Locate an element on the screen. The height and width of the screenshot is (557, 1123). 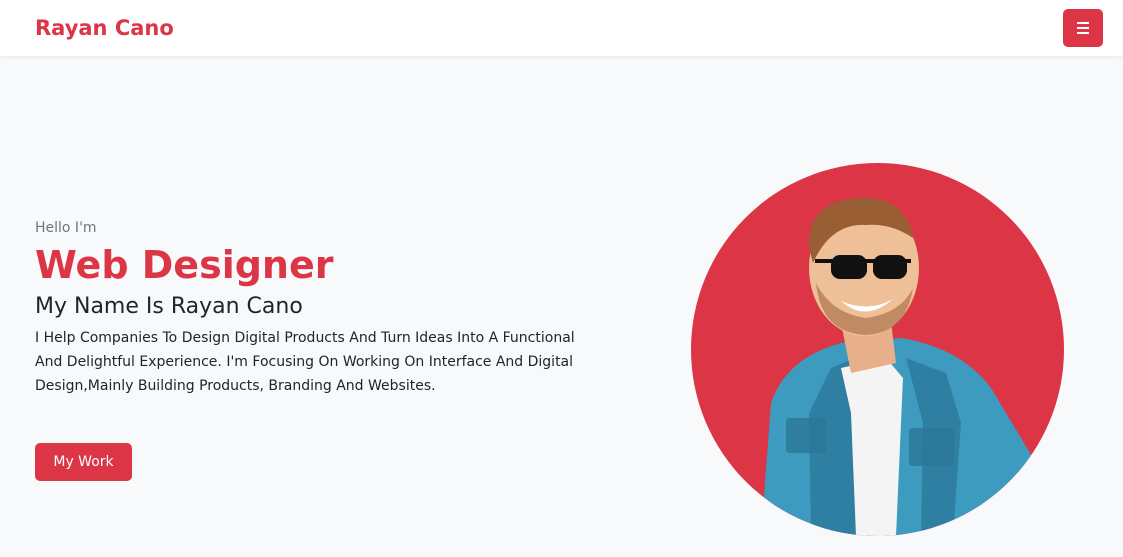
greeting-text: Hello I'm is located at coordinates (66, 228).